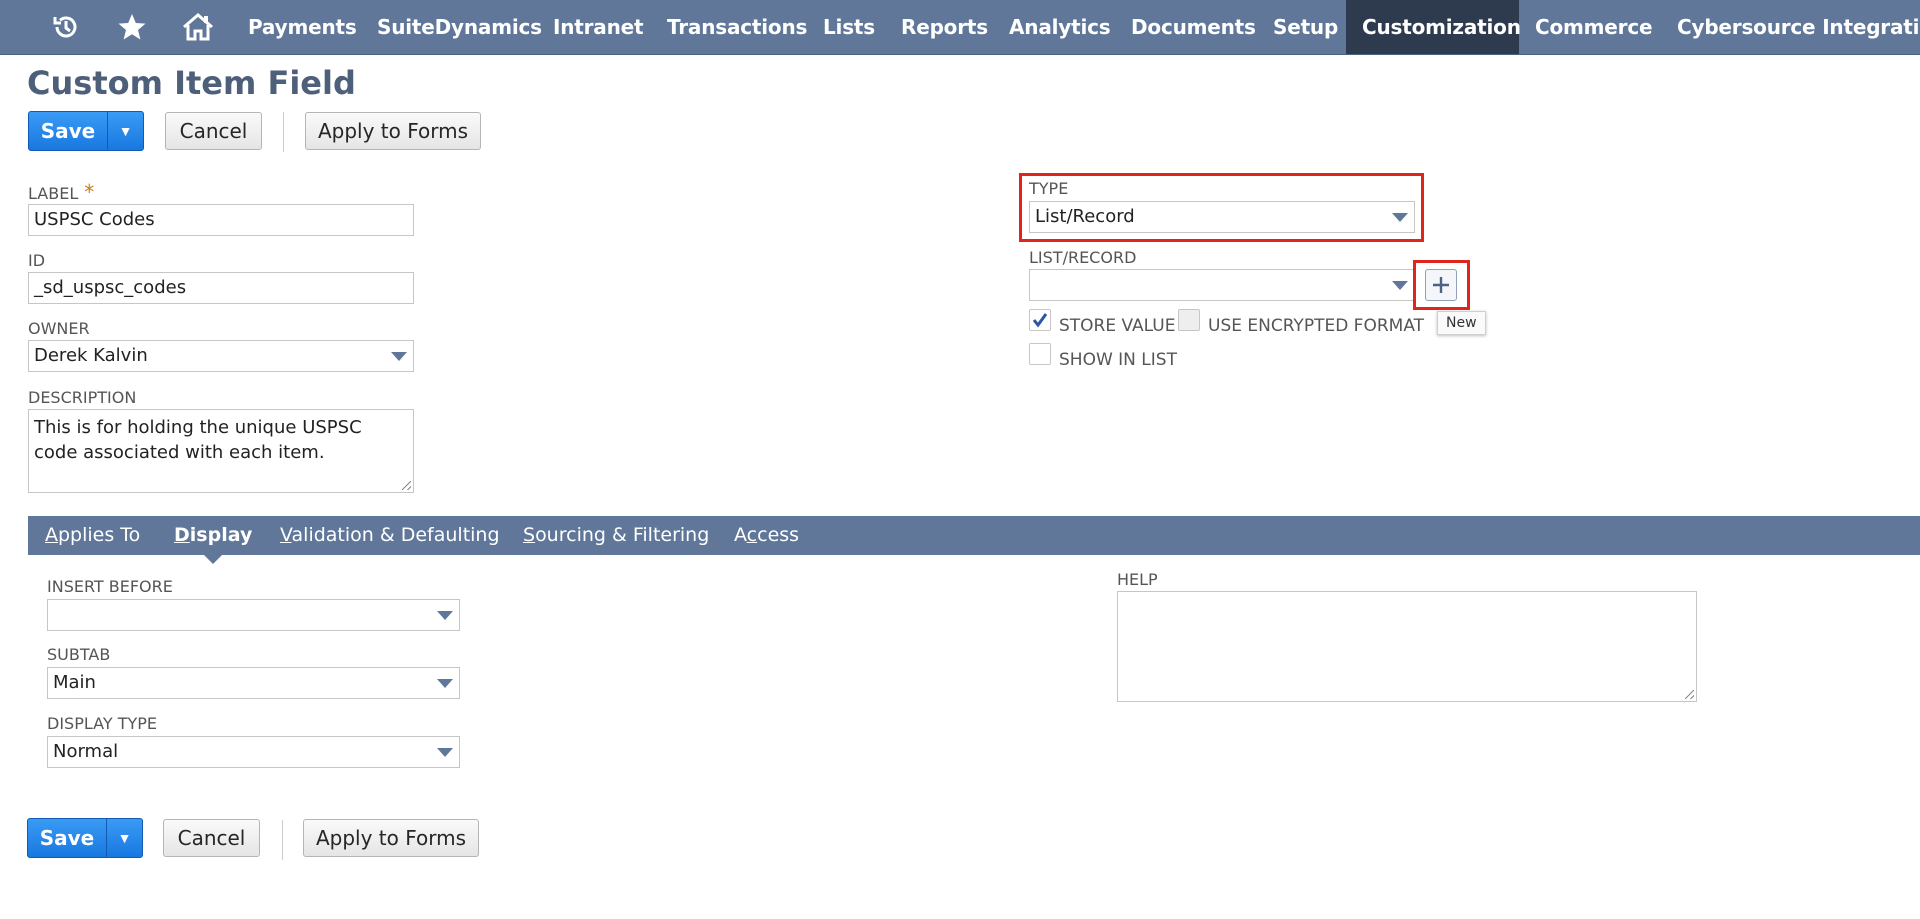 Image resolution: width=1920 pixels, height=919 pixels. Describe the element at coordinates (74, 682) in the screenshot. I see `subtab-value: Main` at that location.